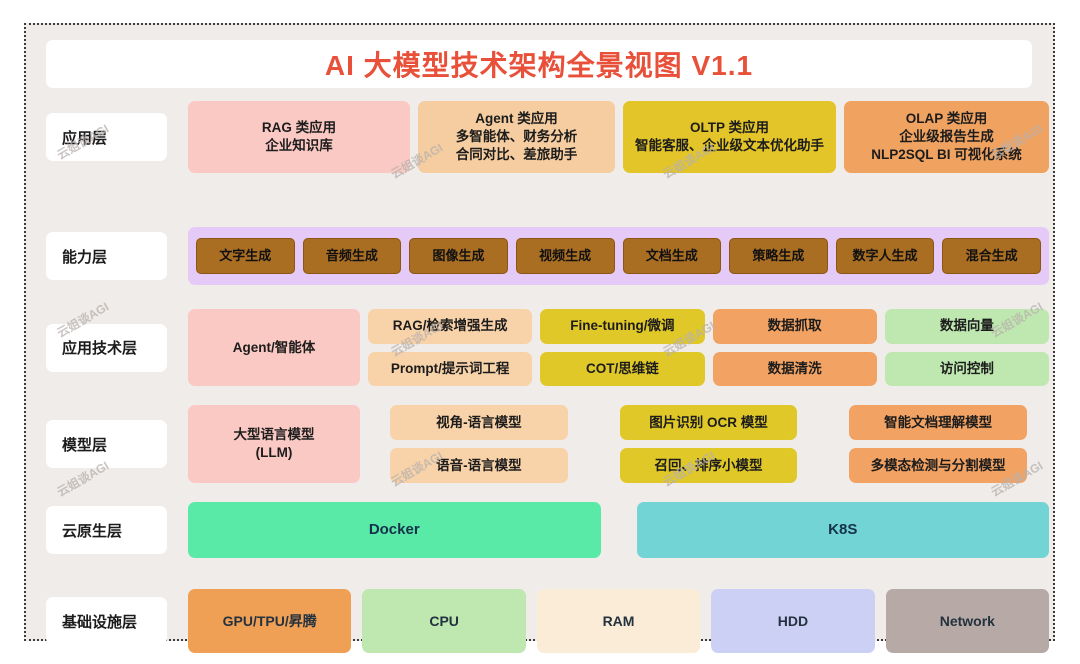  I want to click on page-title: AI 大模型技术架构全景视图 V1.1, so click(539, 65).